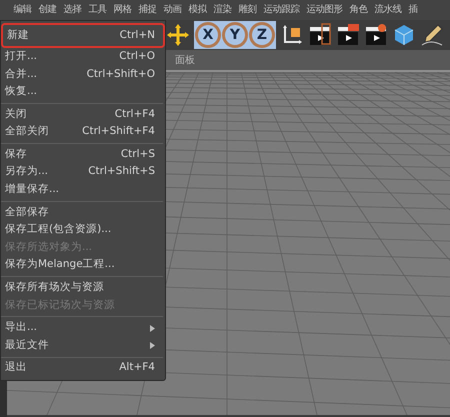  Describe the element at coordinates (72, 10) in the screenshot. I see `menu-item: 选择` at that location.